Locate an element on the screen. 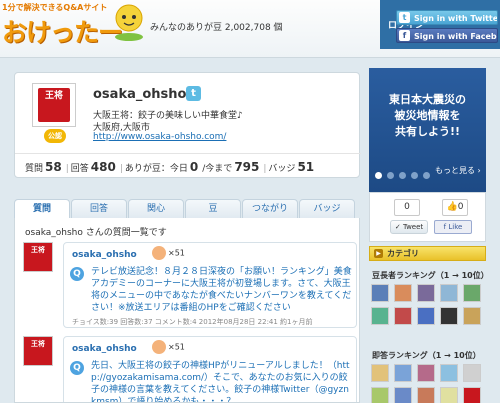 This screenshot has height=403, width=500. tab-questions: 質問 is located at coordinates (42, 209).